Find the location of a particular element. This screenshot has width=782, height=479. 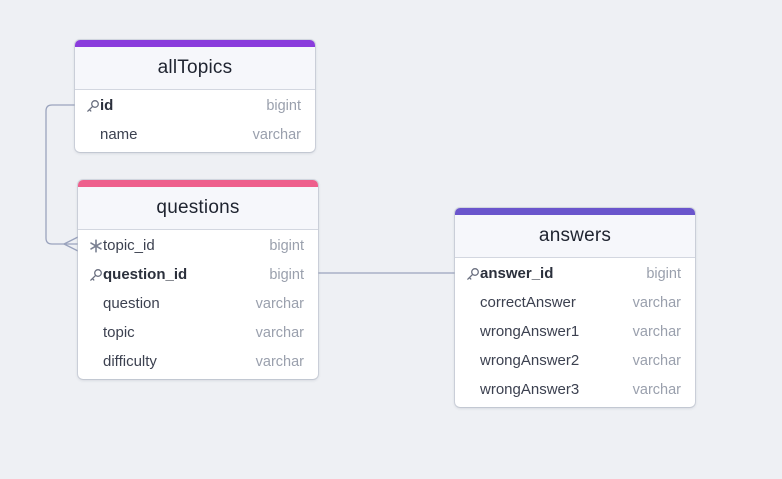

field-row-correctanswer: correctAnswer varchar is located at coordinates (575, 302).